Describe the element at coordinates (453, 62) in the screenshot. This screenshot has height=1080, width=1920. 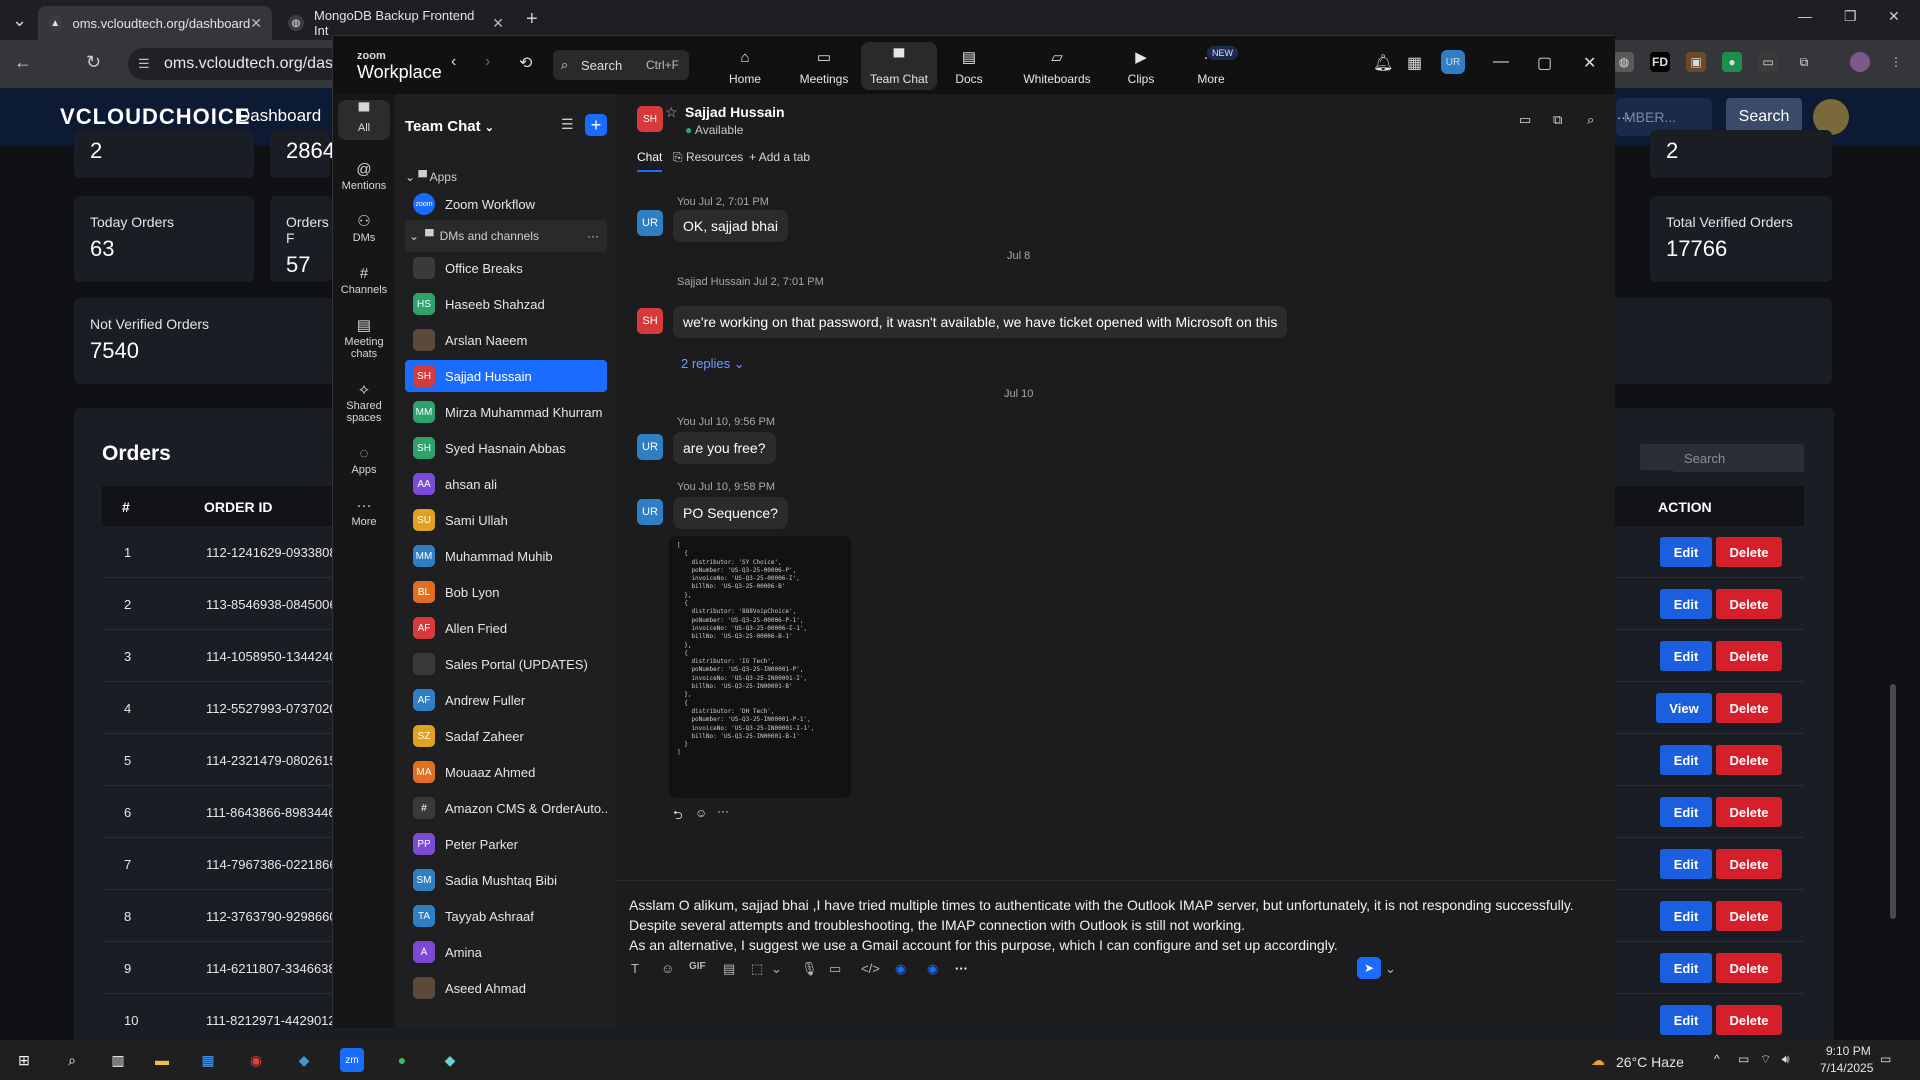
I see `back-chevron-icon: ‹` at that location.